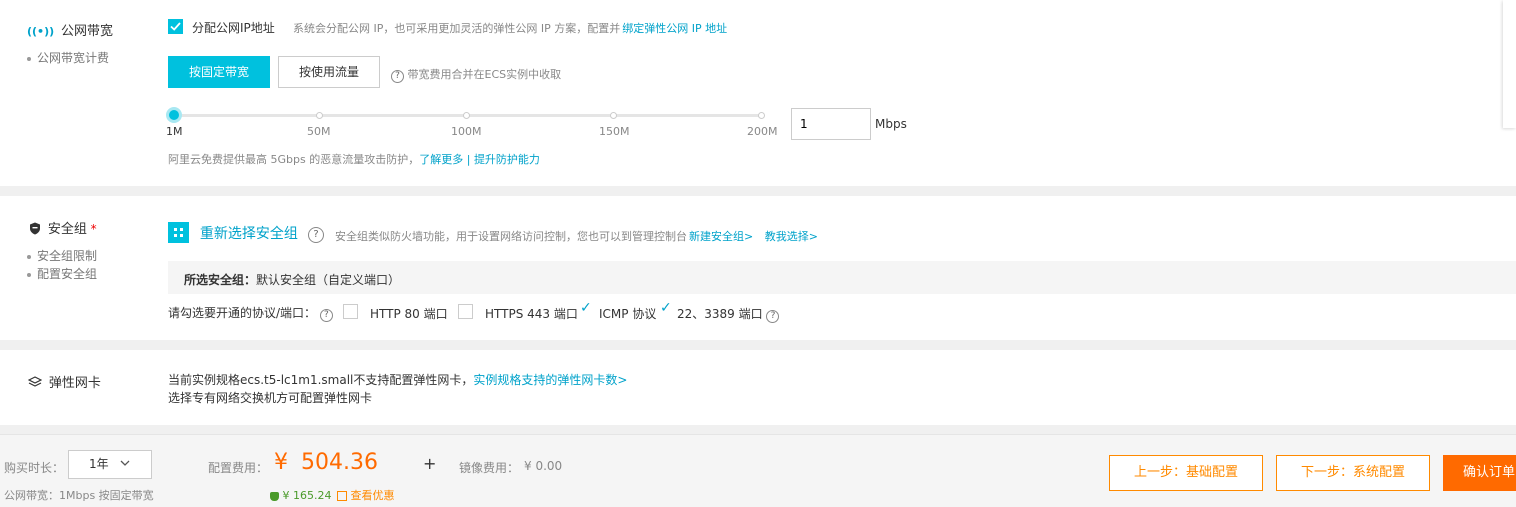 Image resolution: width=1516 pixels, height=507 pixels. I want to click on ddos-note: 阿里云免费提供最高 5Gbps 的恶意流量攻击防护，了解更多 | 提升防护能力, so click(354, 159).